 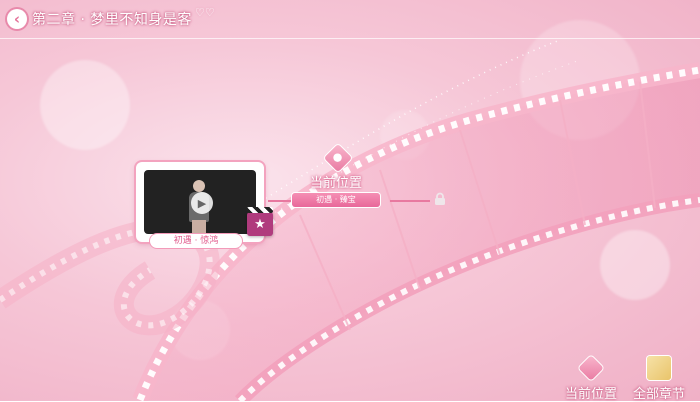 I want to click on figure-head, so click(x=199, y=186).